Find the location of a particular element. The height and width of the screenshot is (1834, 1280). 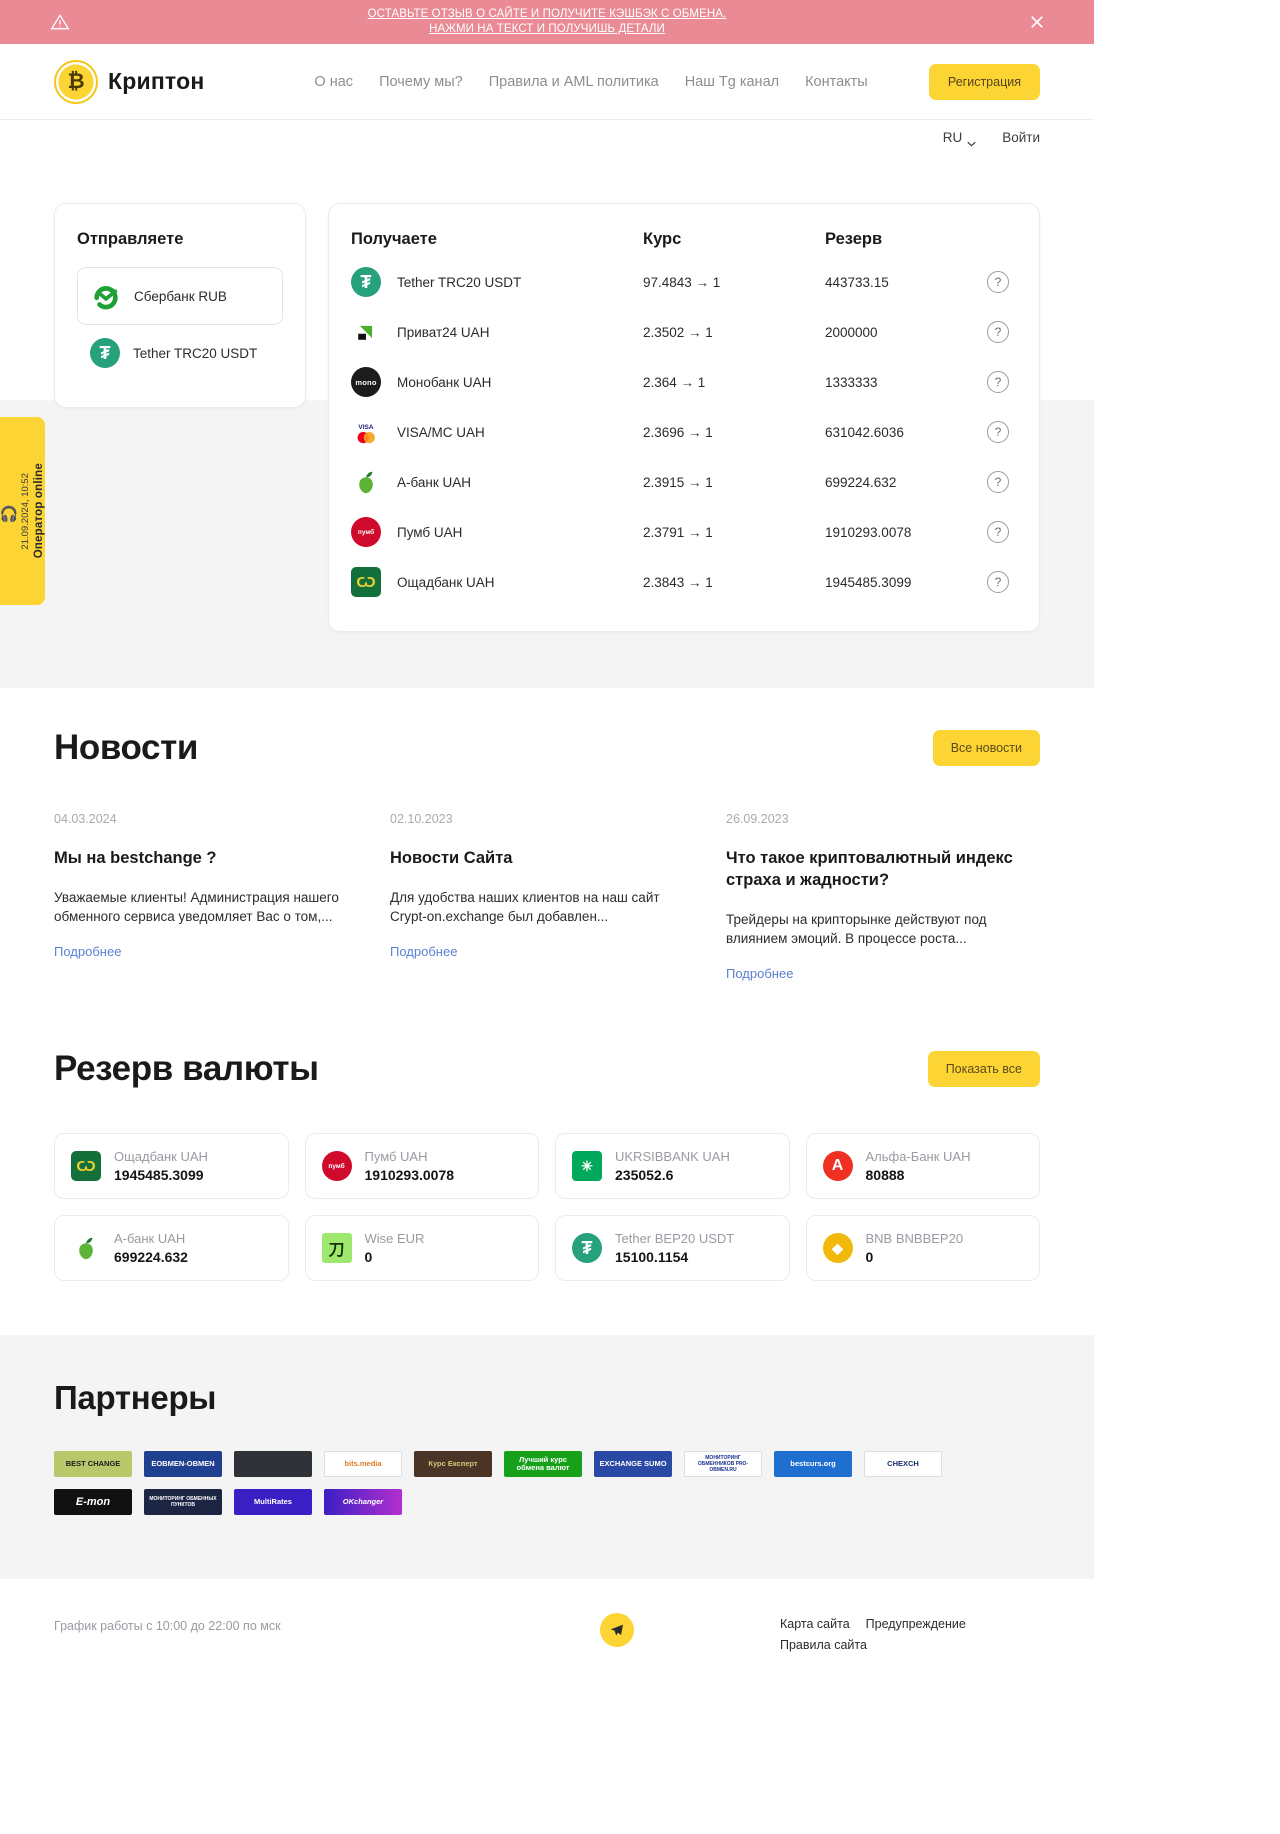

row-currency-name: Приват24 UAH is located at coordinates (443, 332).